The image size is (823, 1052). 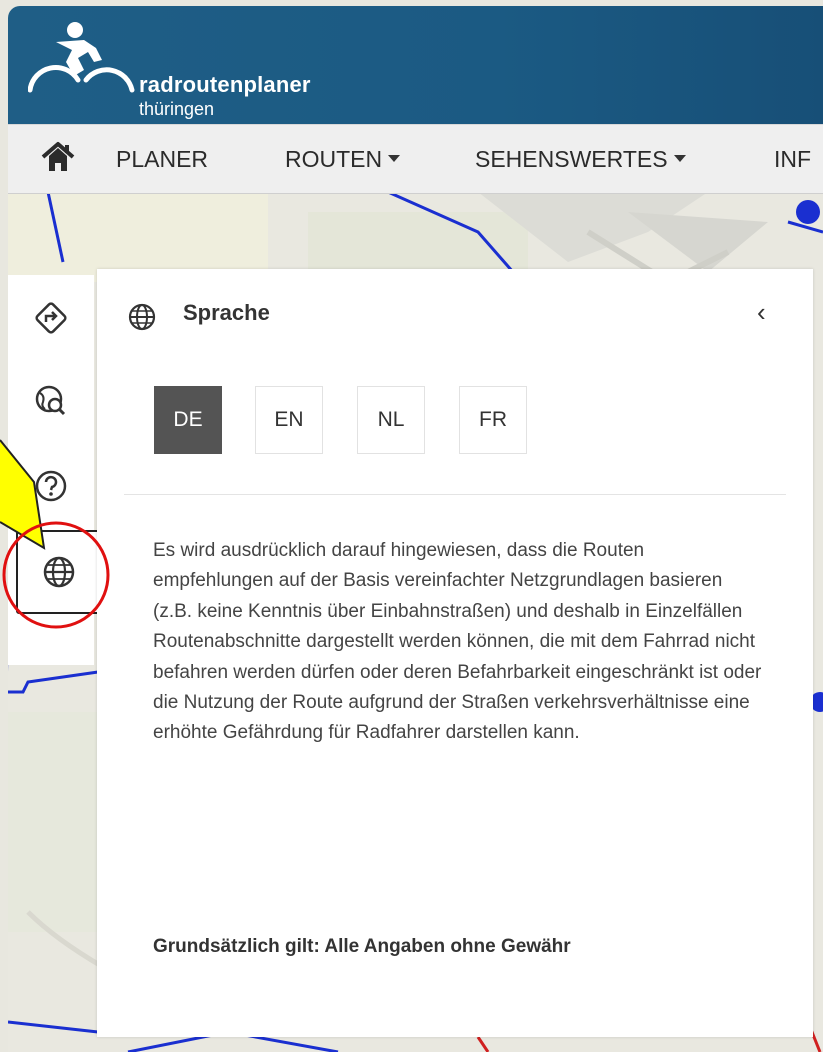 I want to click on language-button-en: EN, so click(x=289, y=420).